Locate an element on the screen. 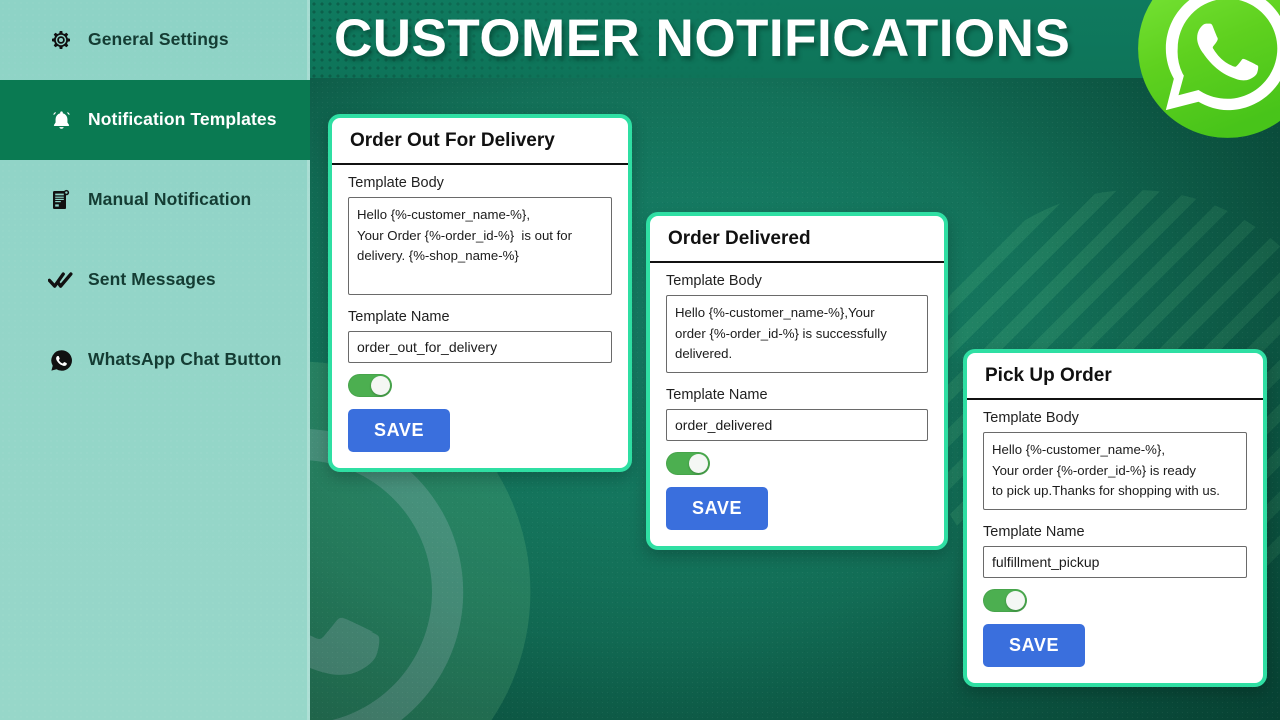 This screenshot has height=720, width=1280. double-check-icon is located at coordinates (61, 280).